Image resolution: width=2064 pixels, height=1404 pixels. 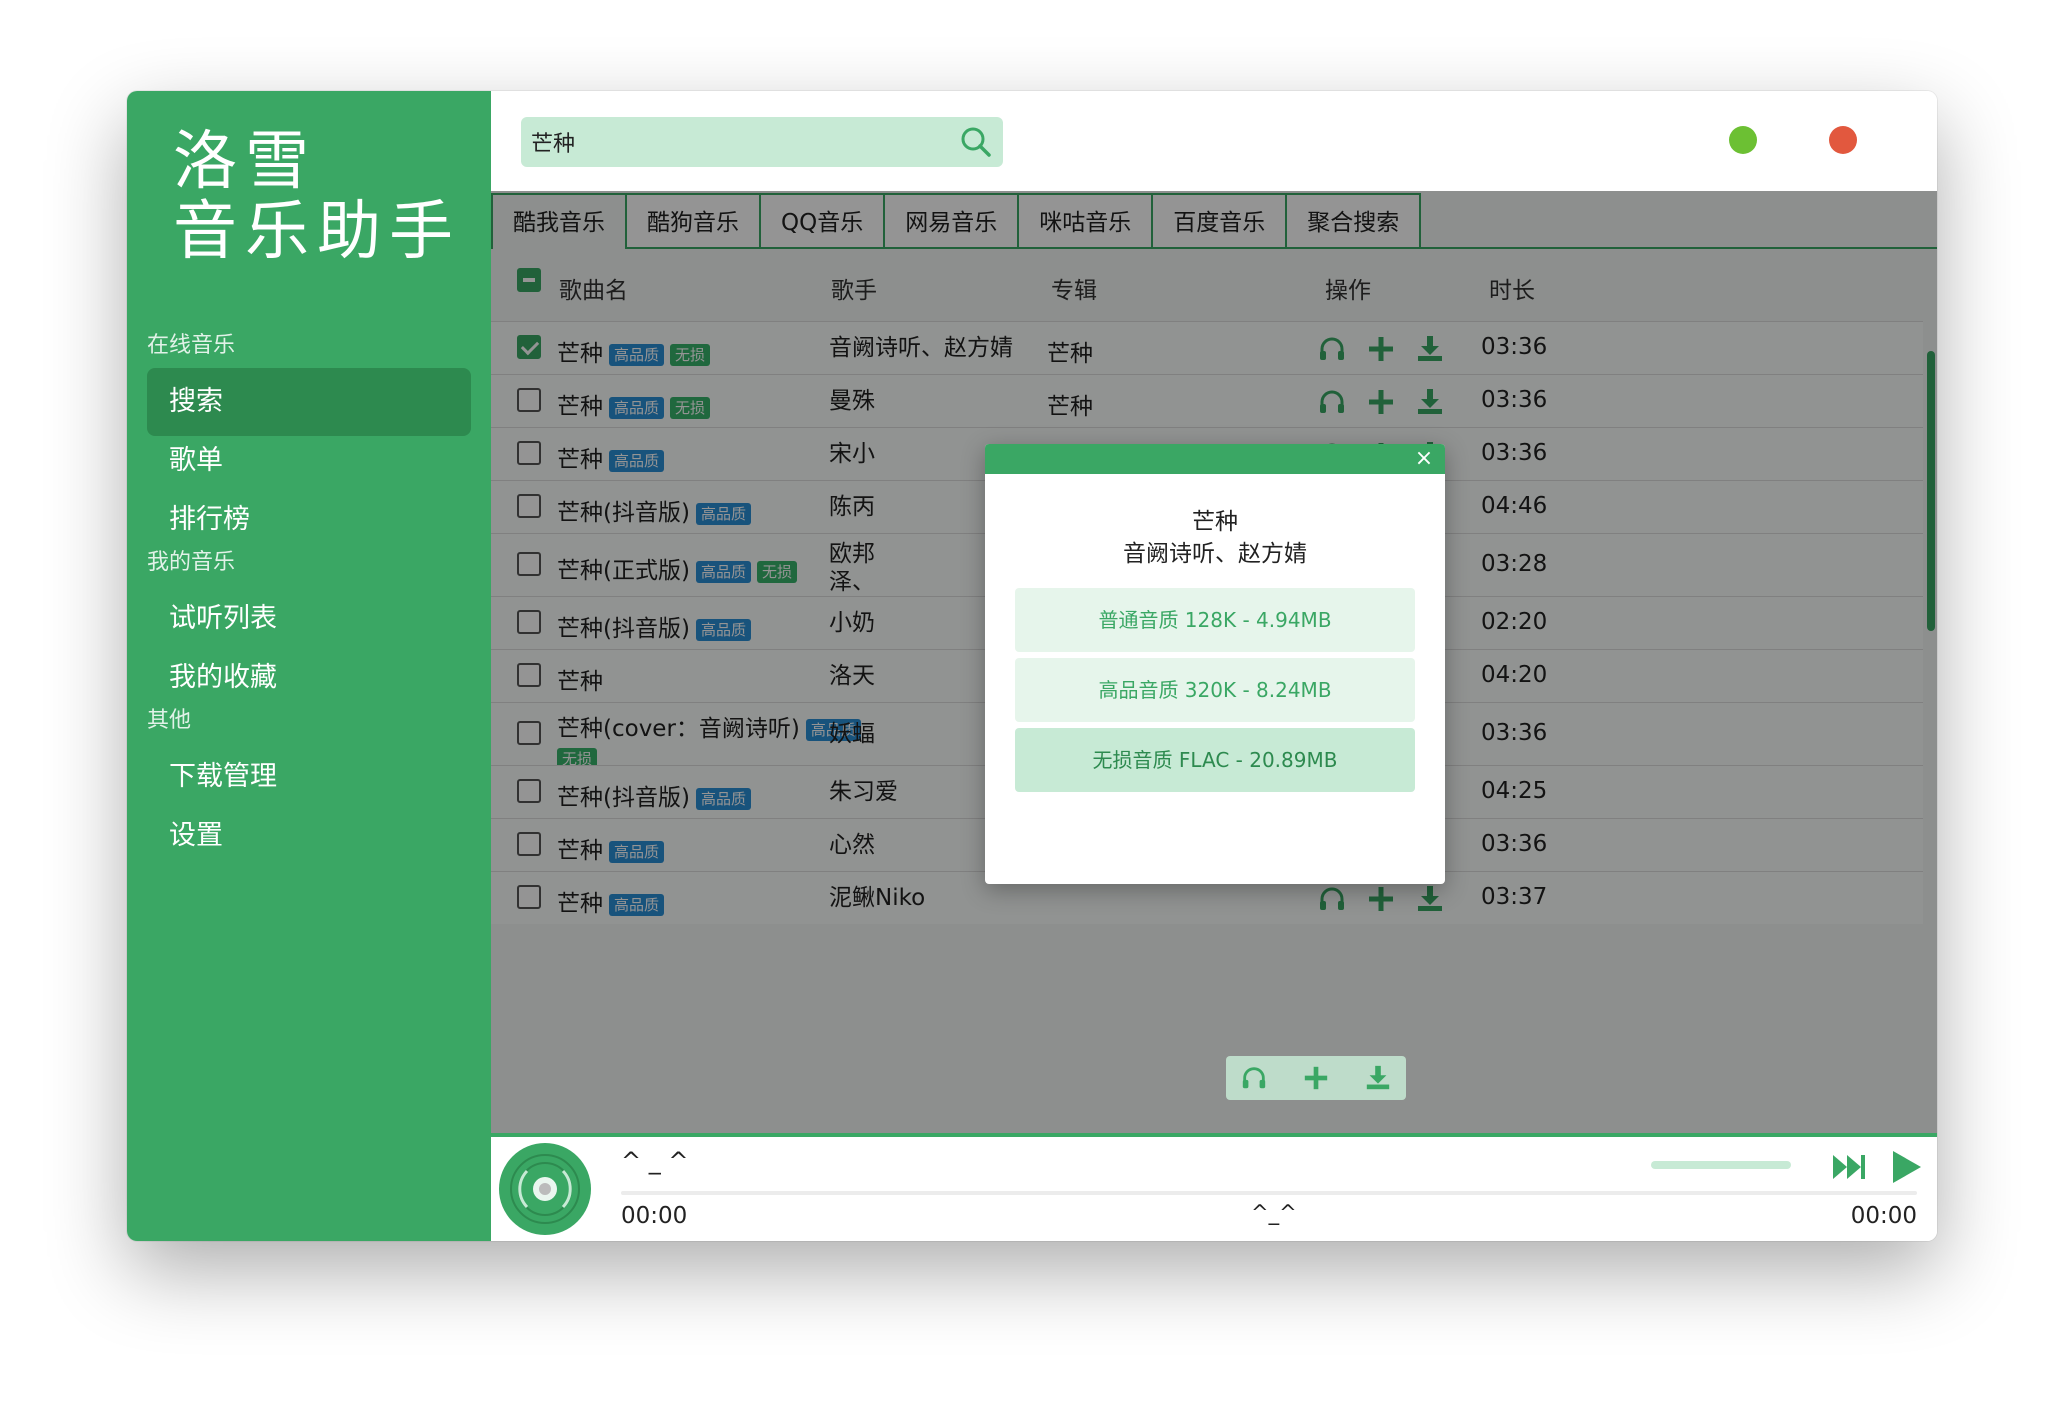 I want to click on search-box, so click(x=762, y=142).